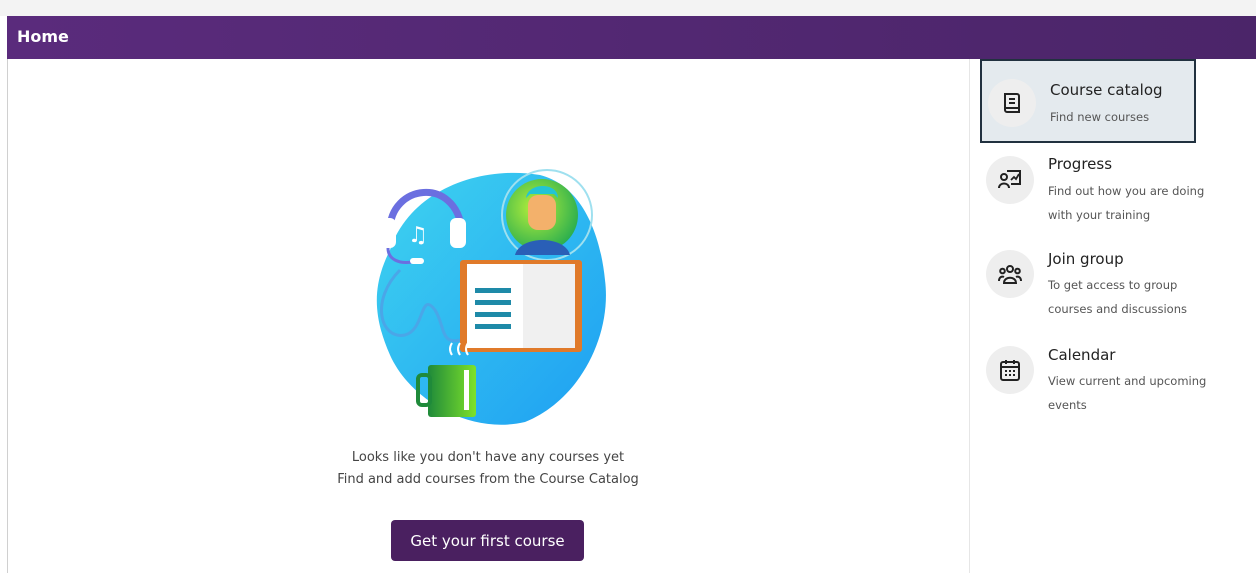 Image resolution: width=1256 pixels, height=573 pixels. I want to click on sidebar-item-title: Calendar, so click(1082, 355).